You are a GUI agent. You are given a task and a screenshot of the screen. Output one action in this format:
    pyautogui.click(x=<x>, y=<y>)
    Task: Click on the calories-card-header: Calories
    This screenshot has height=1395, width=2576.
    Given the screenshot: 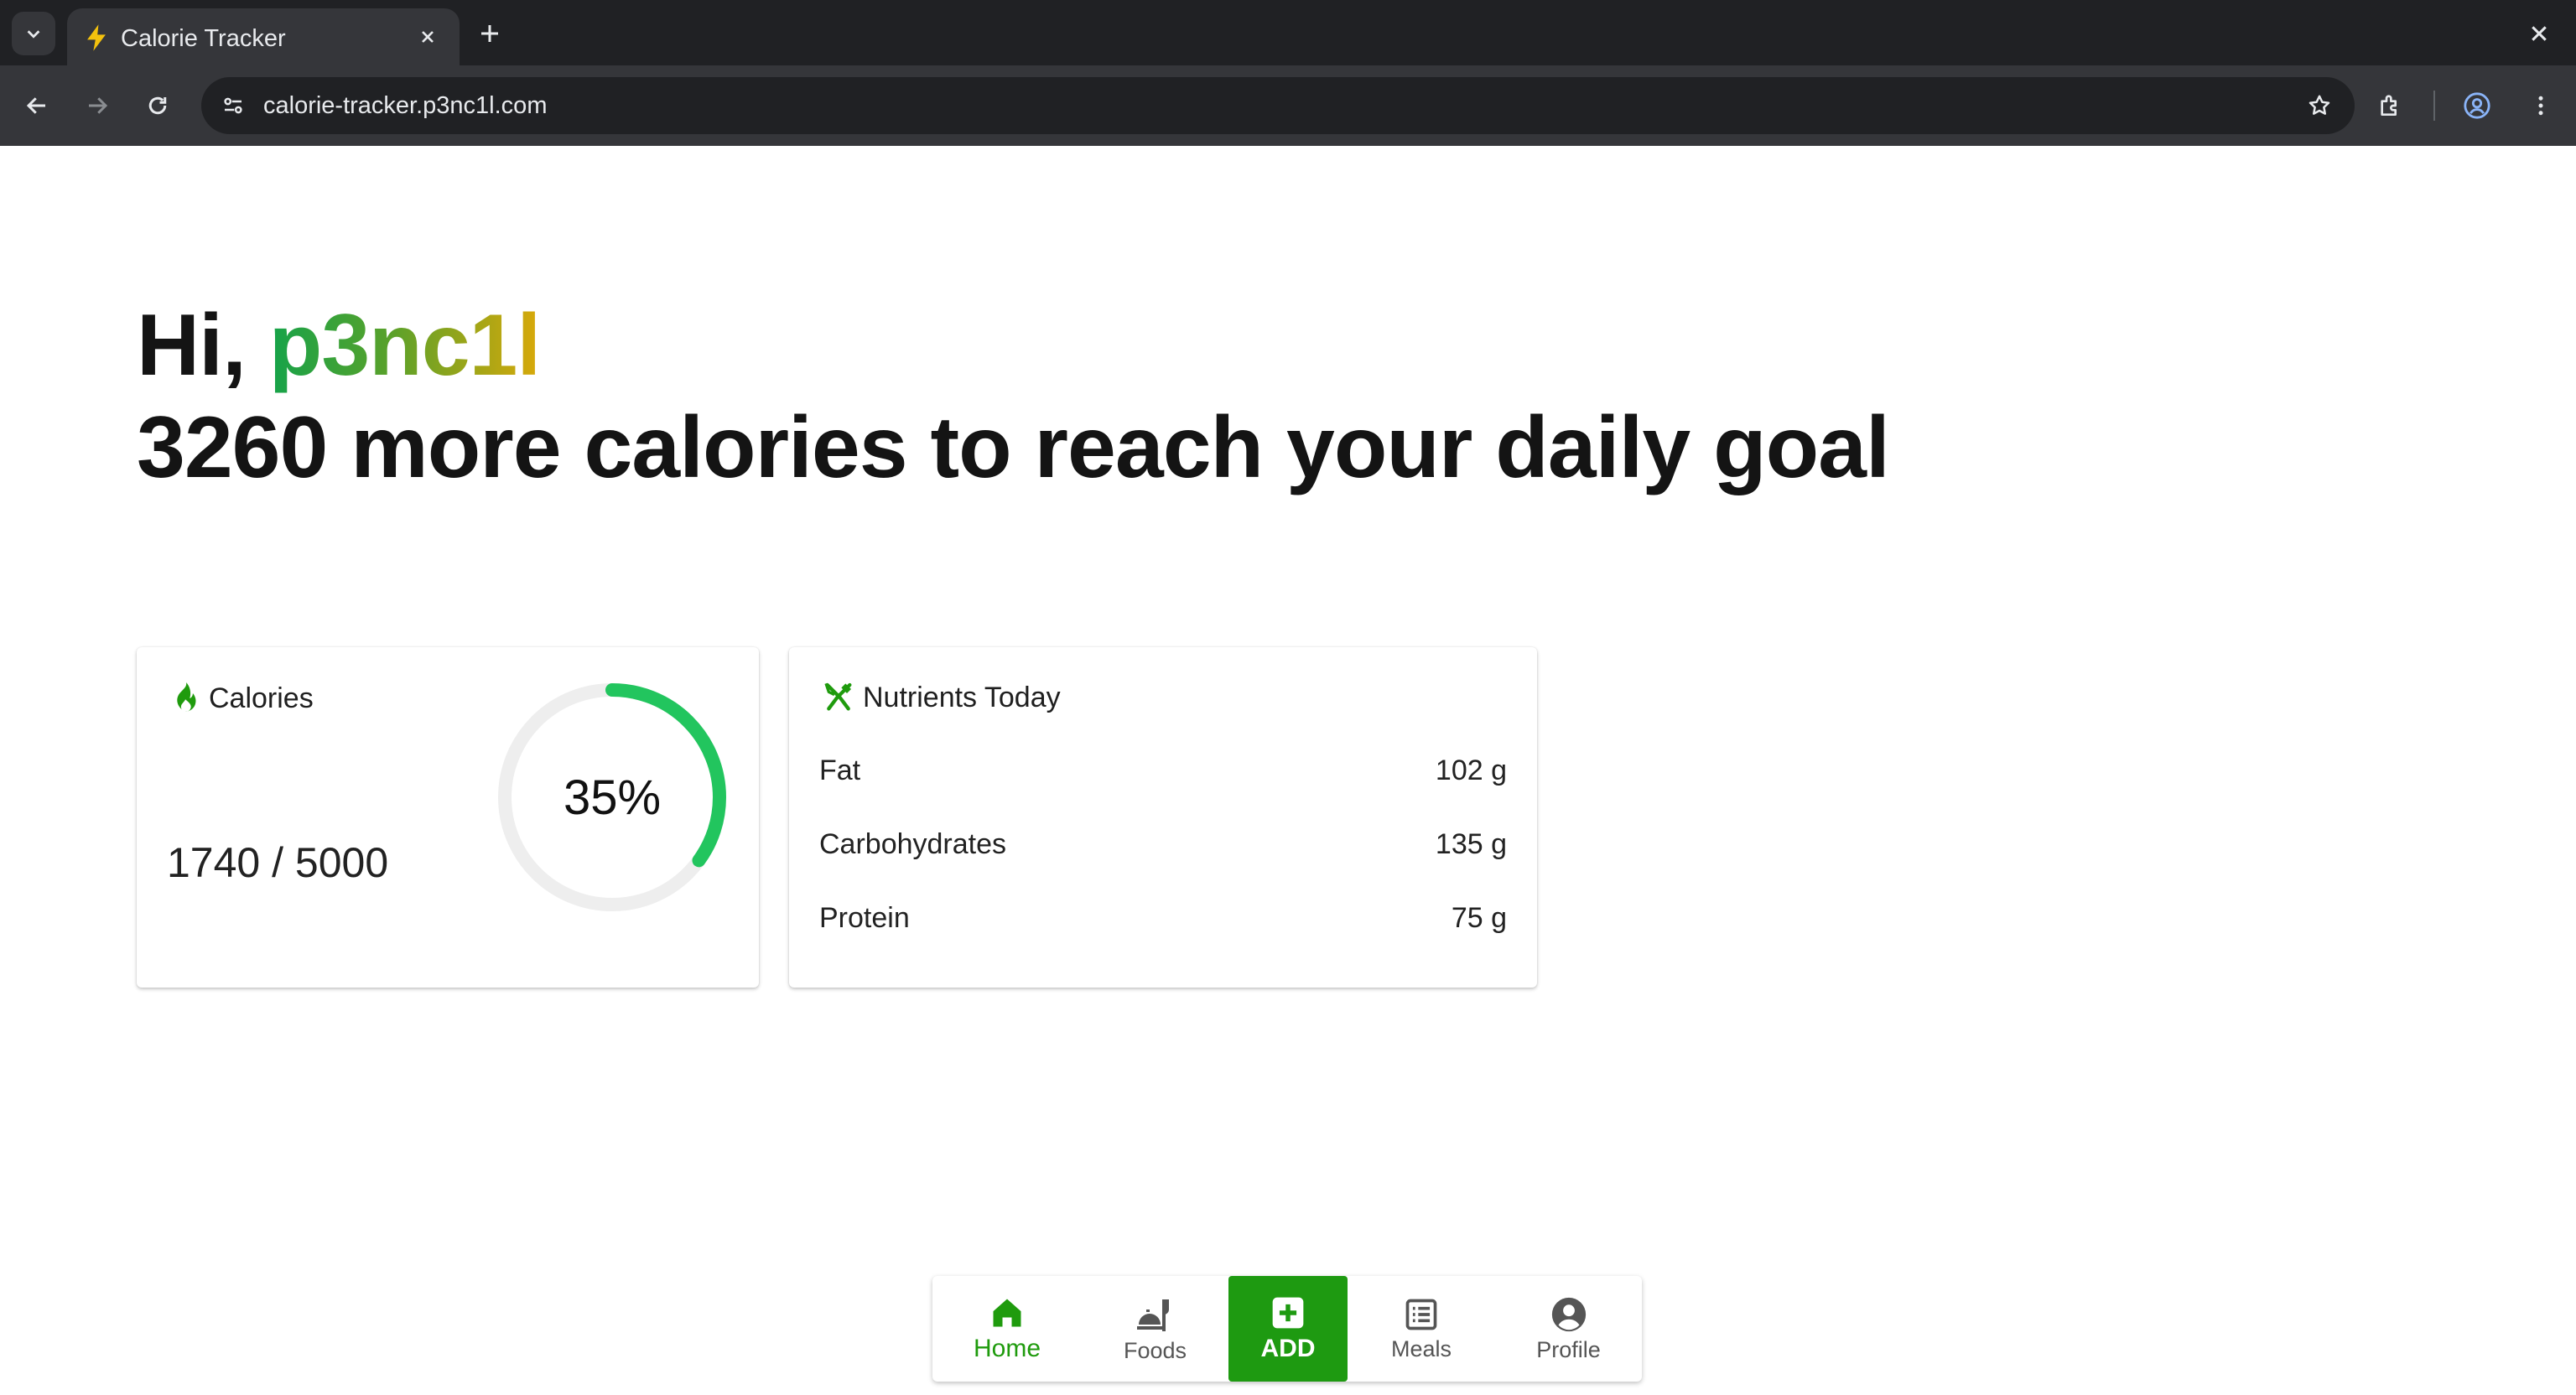 What is the action you would take?
    pyautogui.click(x=242, y=699)
    